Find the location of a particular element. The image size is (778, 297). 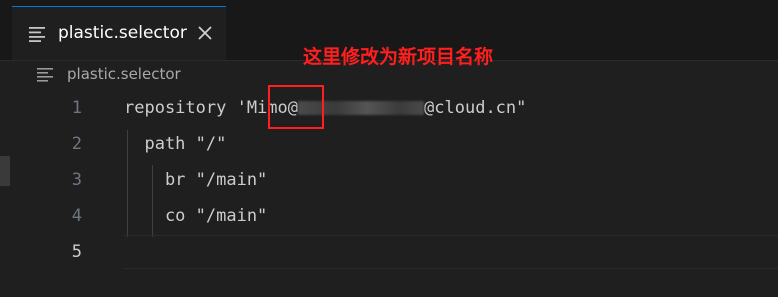

code-line: path "/" is located at coordinates (175, 144).